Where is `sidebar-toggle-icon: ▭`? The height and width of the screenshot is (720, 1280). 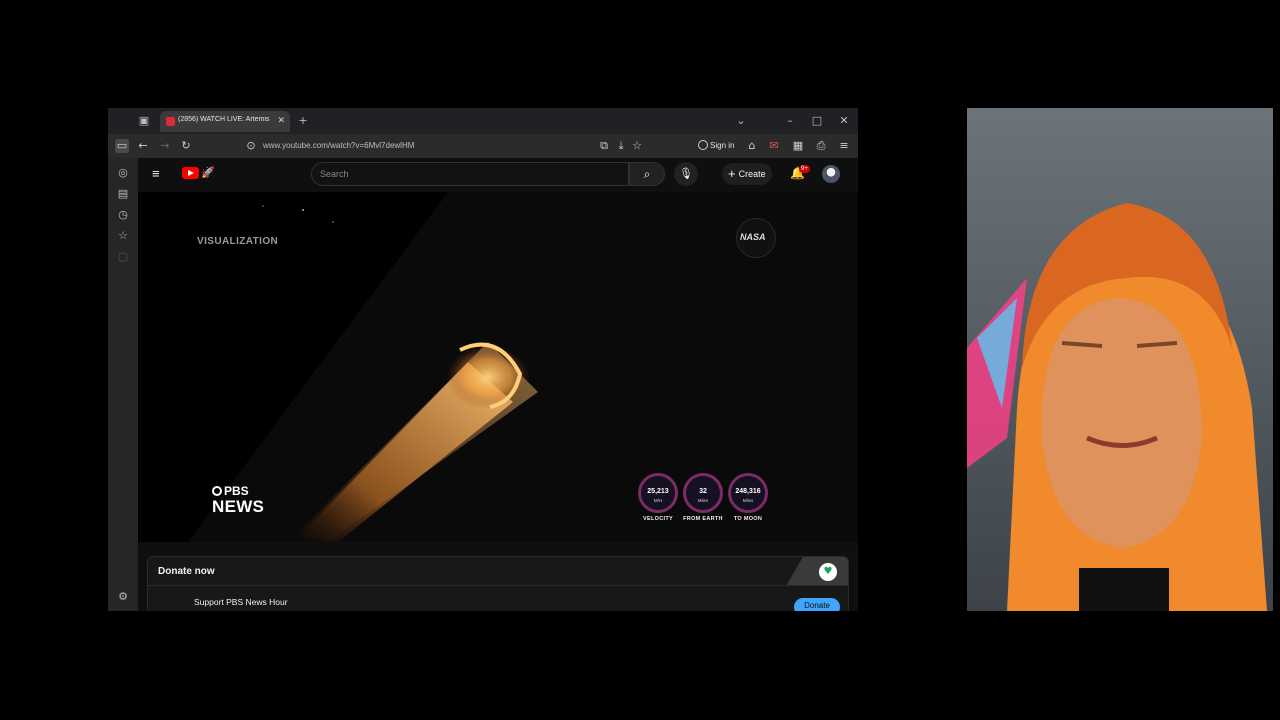
sidebar-toggle-icon: ▭ is located at coordinates (122, 146).